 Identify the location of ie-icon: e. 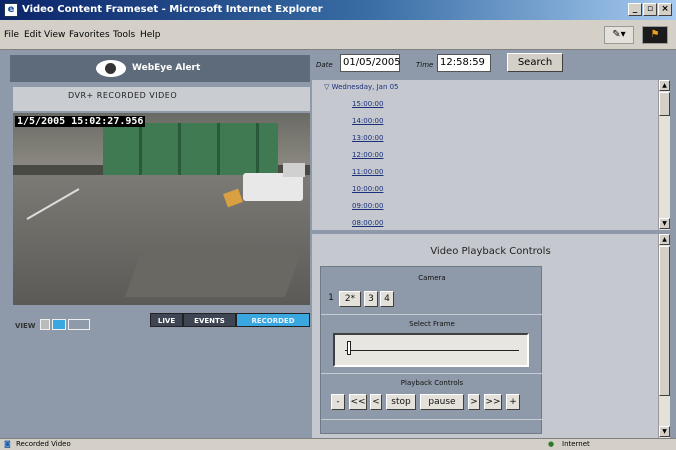
(11, 10).